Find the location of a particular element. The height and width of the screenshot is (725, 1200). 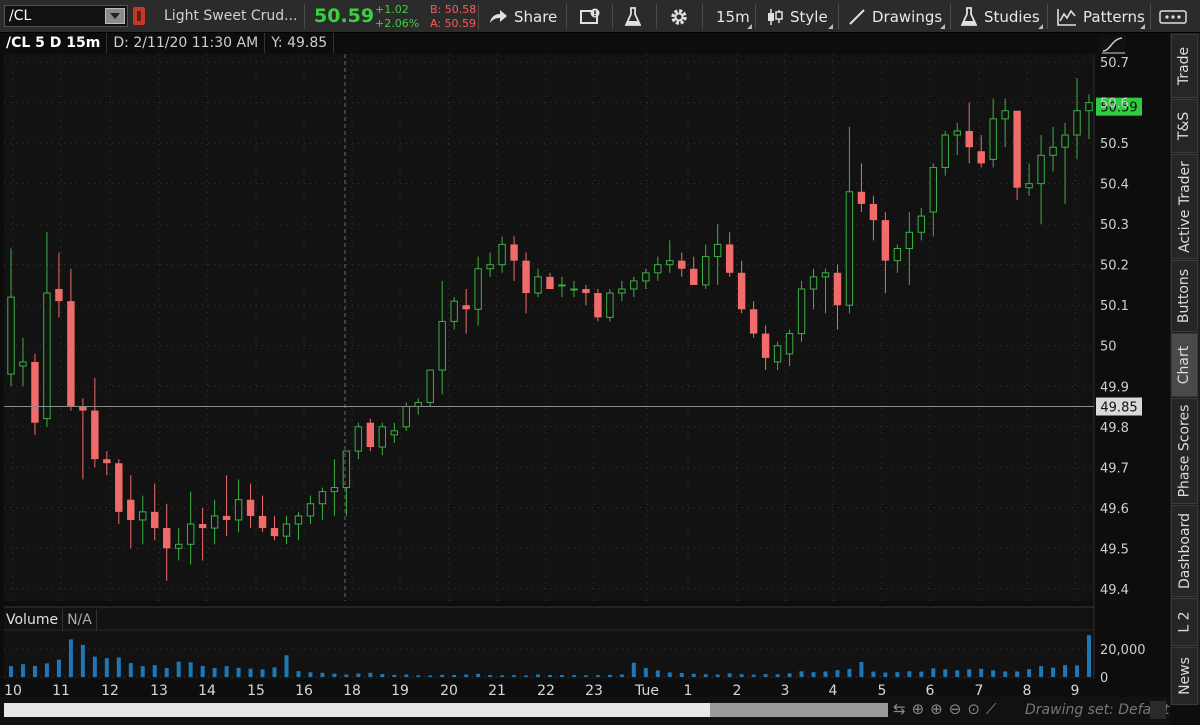

price-tick-label: 50 is located at coordinates (1108, 347).